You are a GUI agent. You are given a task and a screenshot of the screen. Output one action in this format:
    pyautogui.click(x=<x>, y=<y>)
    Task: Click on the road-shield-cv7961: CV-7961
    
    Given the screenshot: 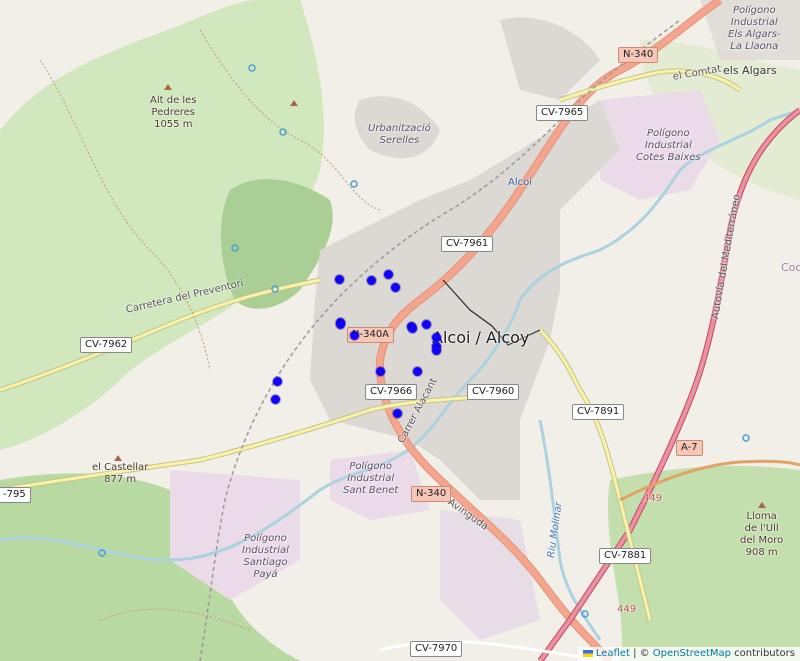 What is the action you would take?
    pyautogui.click(x=467, y=244)
    